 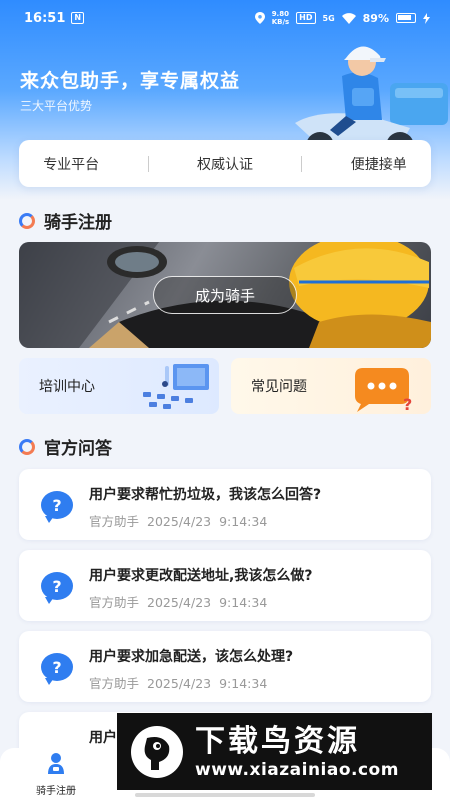 What do you see at coordinates (78, 18) in the screenshot?
I see `app-notification-badge: N` at bounding box center [78, 18].